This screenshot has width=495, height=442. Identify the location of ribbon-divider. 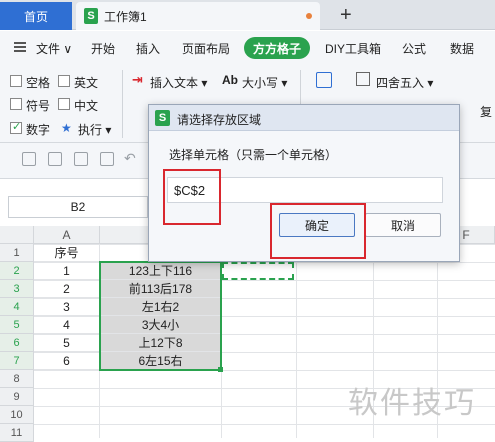
(122, 104).